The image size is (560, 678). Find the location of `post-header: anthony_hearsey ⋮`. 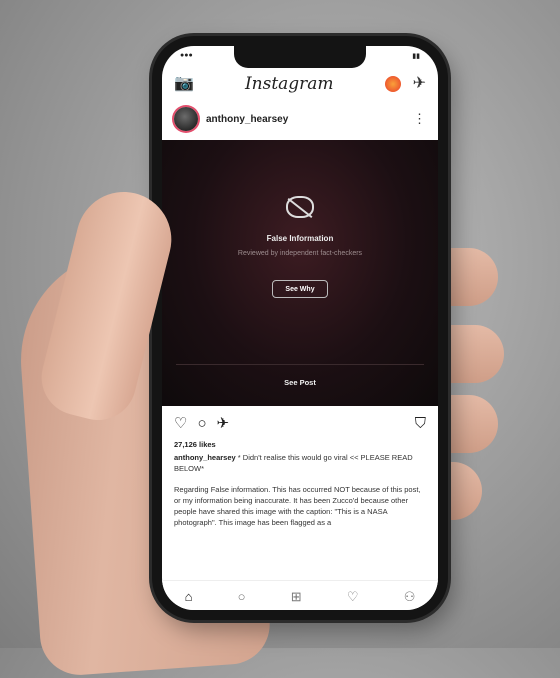

post-header: anthony_hearsey ⋮ is located at coordinates (300, 119).